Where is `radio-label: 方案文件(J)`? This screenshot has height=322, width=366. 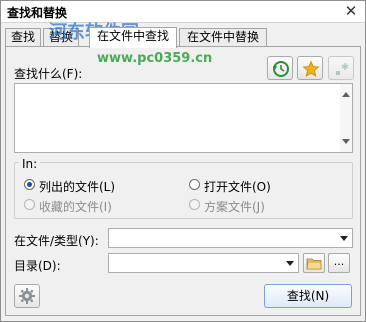
radio-label: 方案文件(J) is located at coordinates (234, 207).